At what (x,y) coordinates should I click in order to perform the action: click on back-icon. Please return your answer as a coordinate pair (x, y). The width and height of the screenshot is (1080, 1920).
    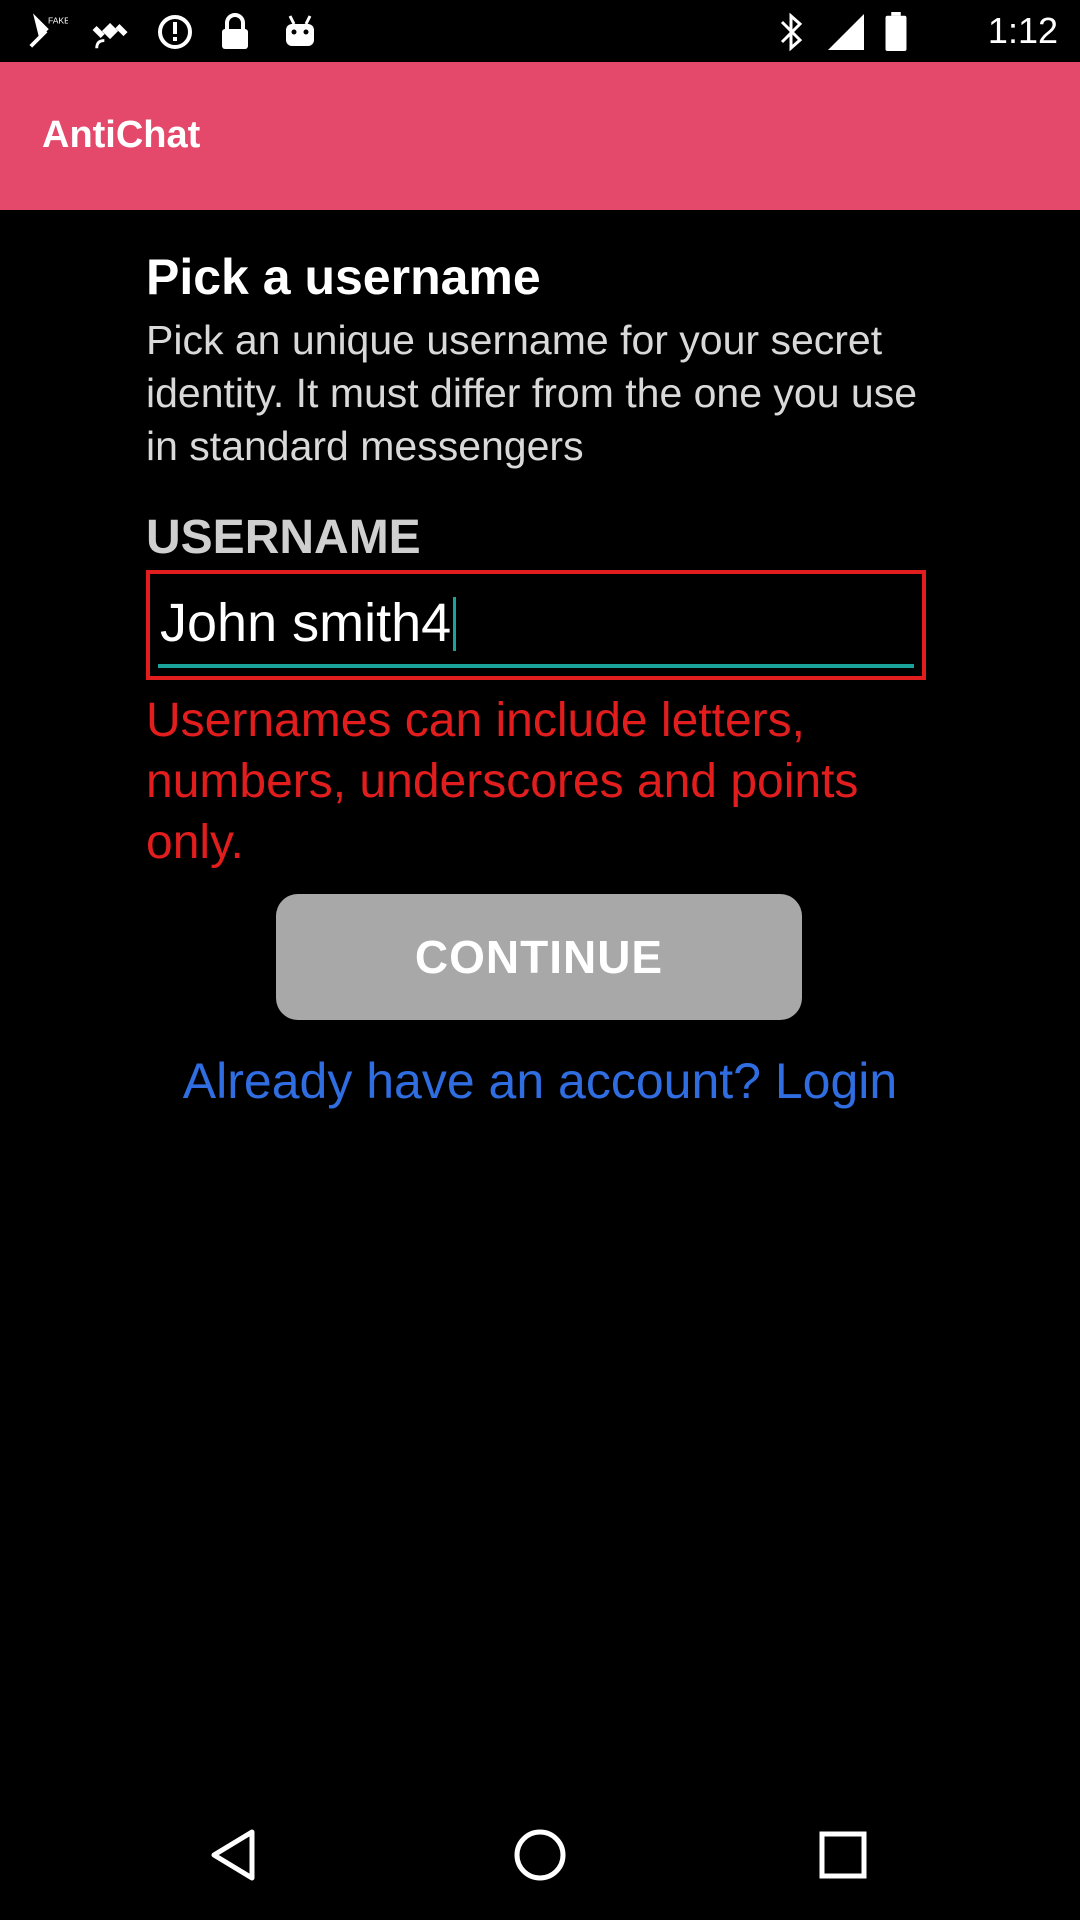
    Looking at the image, I should click on (235, 1855).